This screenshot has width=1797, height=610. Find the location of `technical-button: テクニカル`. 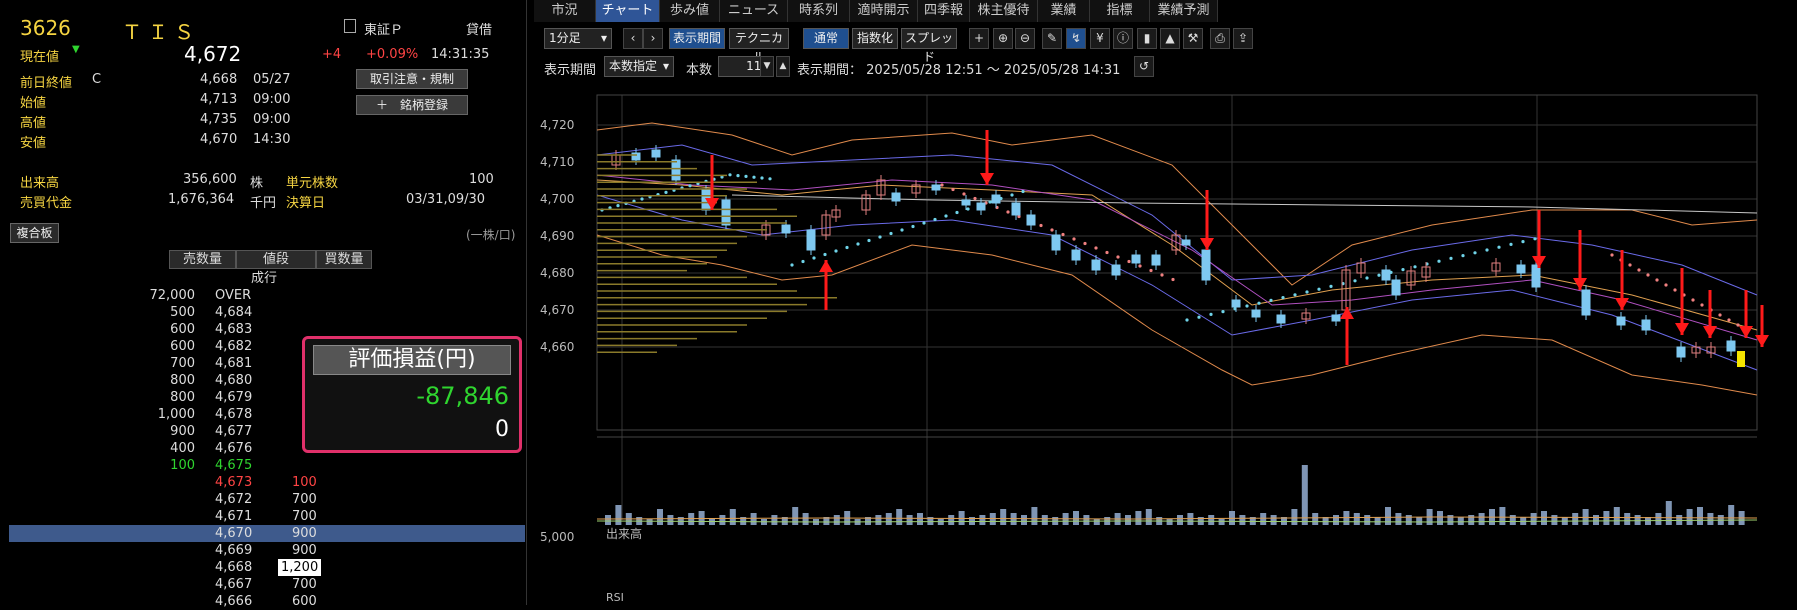

technical-button: テクニカル is located at coordinates (759, 46).